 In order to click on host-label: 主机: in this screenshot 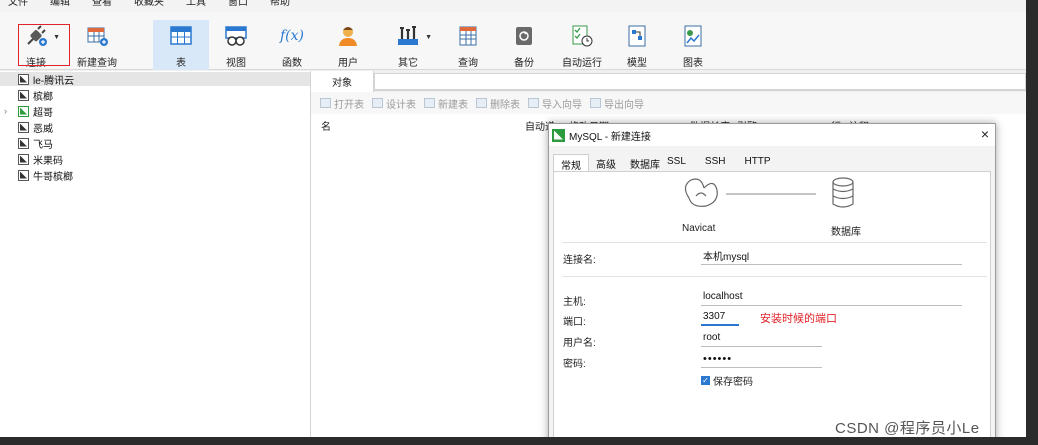, I will do `click(574, 302)`.